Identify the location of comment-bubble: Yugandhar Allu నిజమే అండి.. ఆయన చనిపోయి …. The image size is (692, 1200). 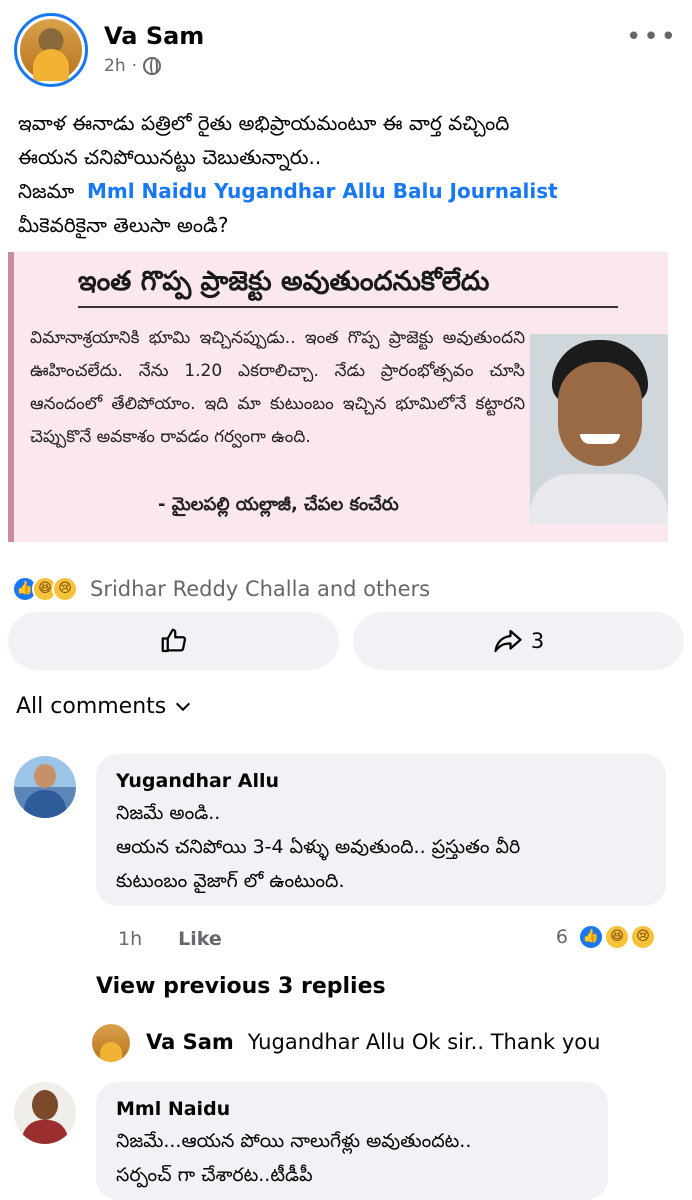
(381, 830).